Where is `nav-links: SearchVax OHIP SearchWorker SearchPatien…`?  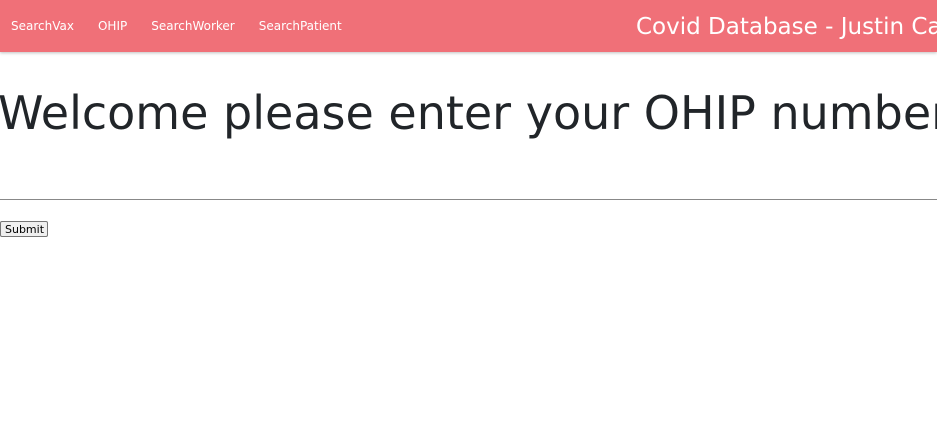 nav-links: SearchVax OHIP SearchWorker SearchPatien… is located at coordinates (177, 26).